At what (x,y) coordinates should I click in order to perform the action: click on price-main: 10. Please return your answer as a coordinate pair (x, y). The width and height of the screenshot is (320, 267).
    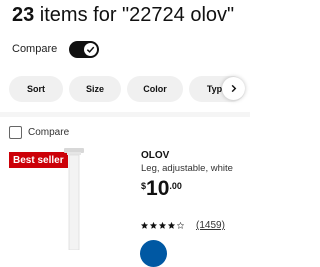
    Looking at the image, I should click on (158, 188).